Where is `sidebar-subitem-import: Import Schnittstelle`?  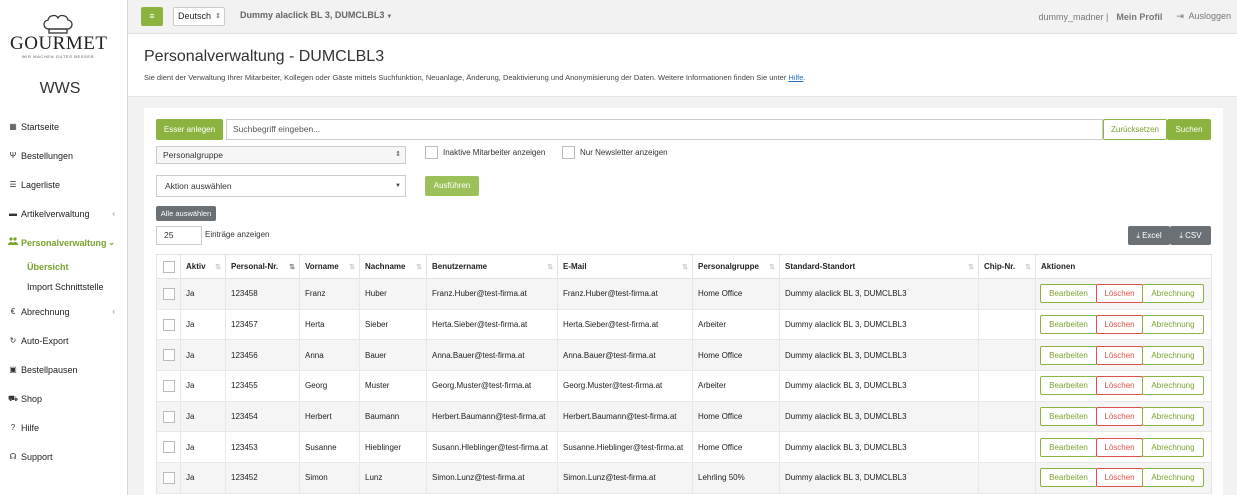
sidebar-subitem-import: Import Schnittstelle is located at coordinates (63, 287).